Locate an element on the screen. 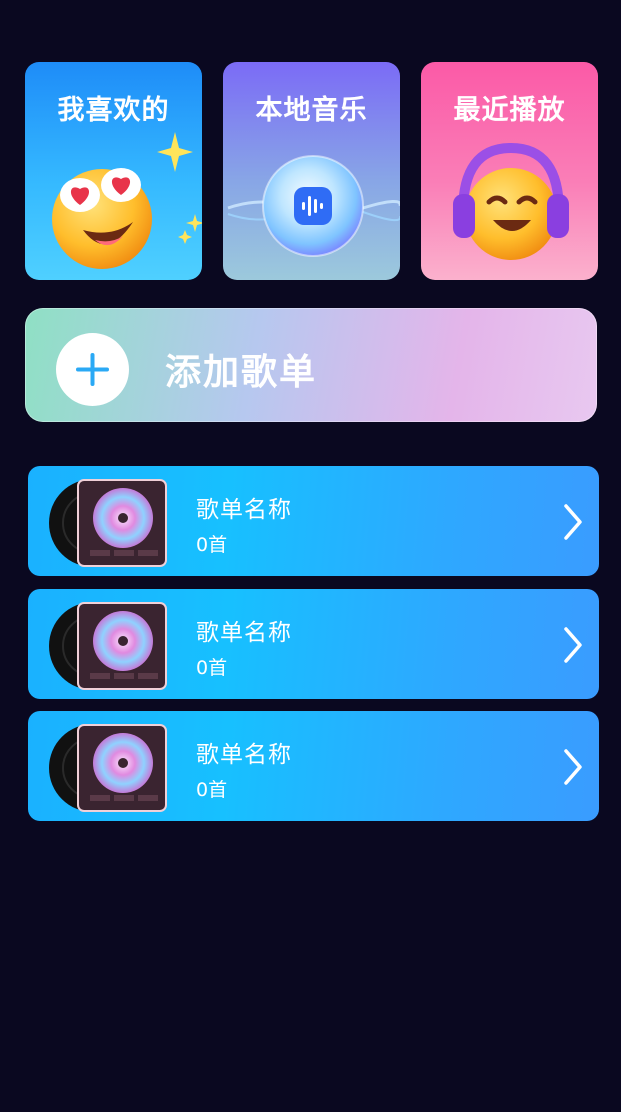 This screenshot has width=621, height=1112. recent-play-card: 最近播放 is located at coordinates (509, 171).